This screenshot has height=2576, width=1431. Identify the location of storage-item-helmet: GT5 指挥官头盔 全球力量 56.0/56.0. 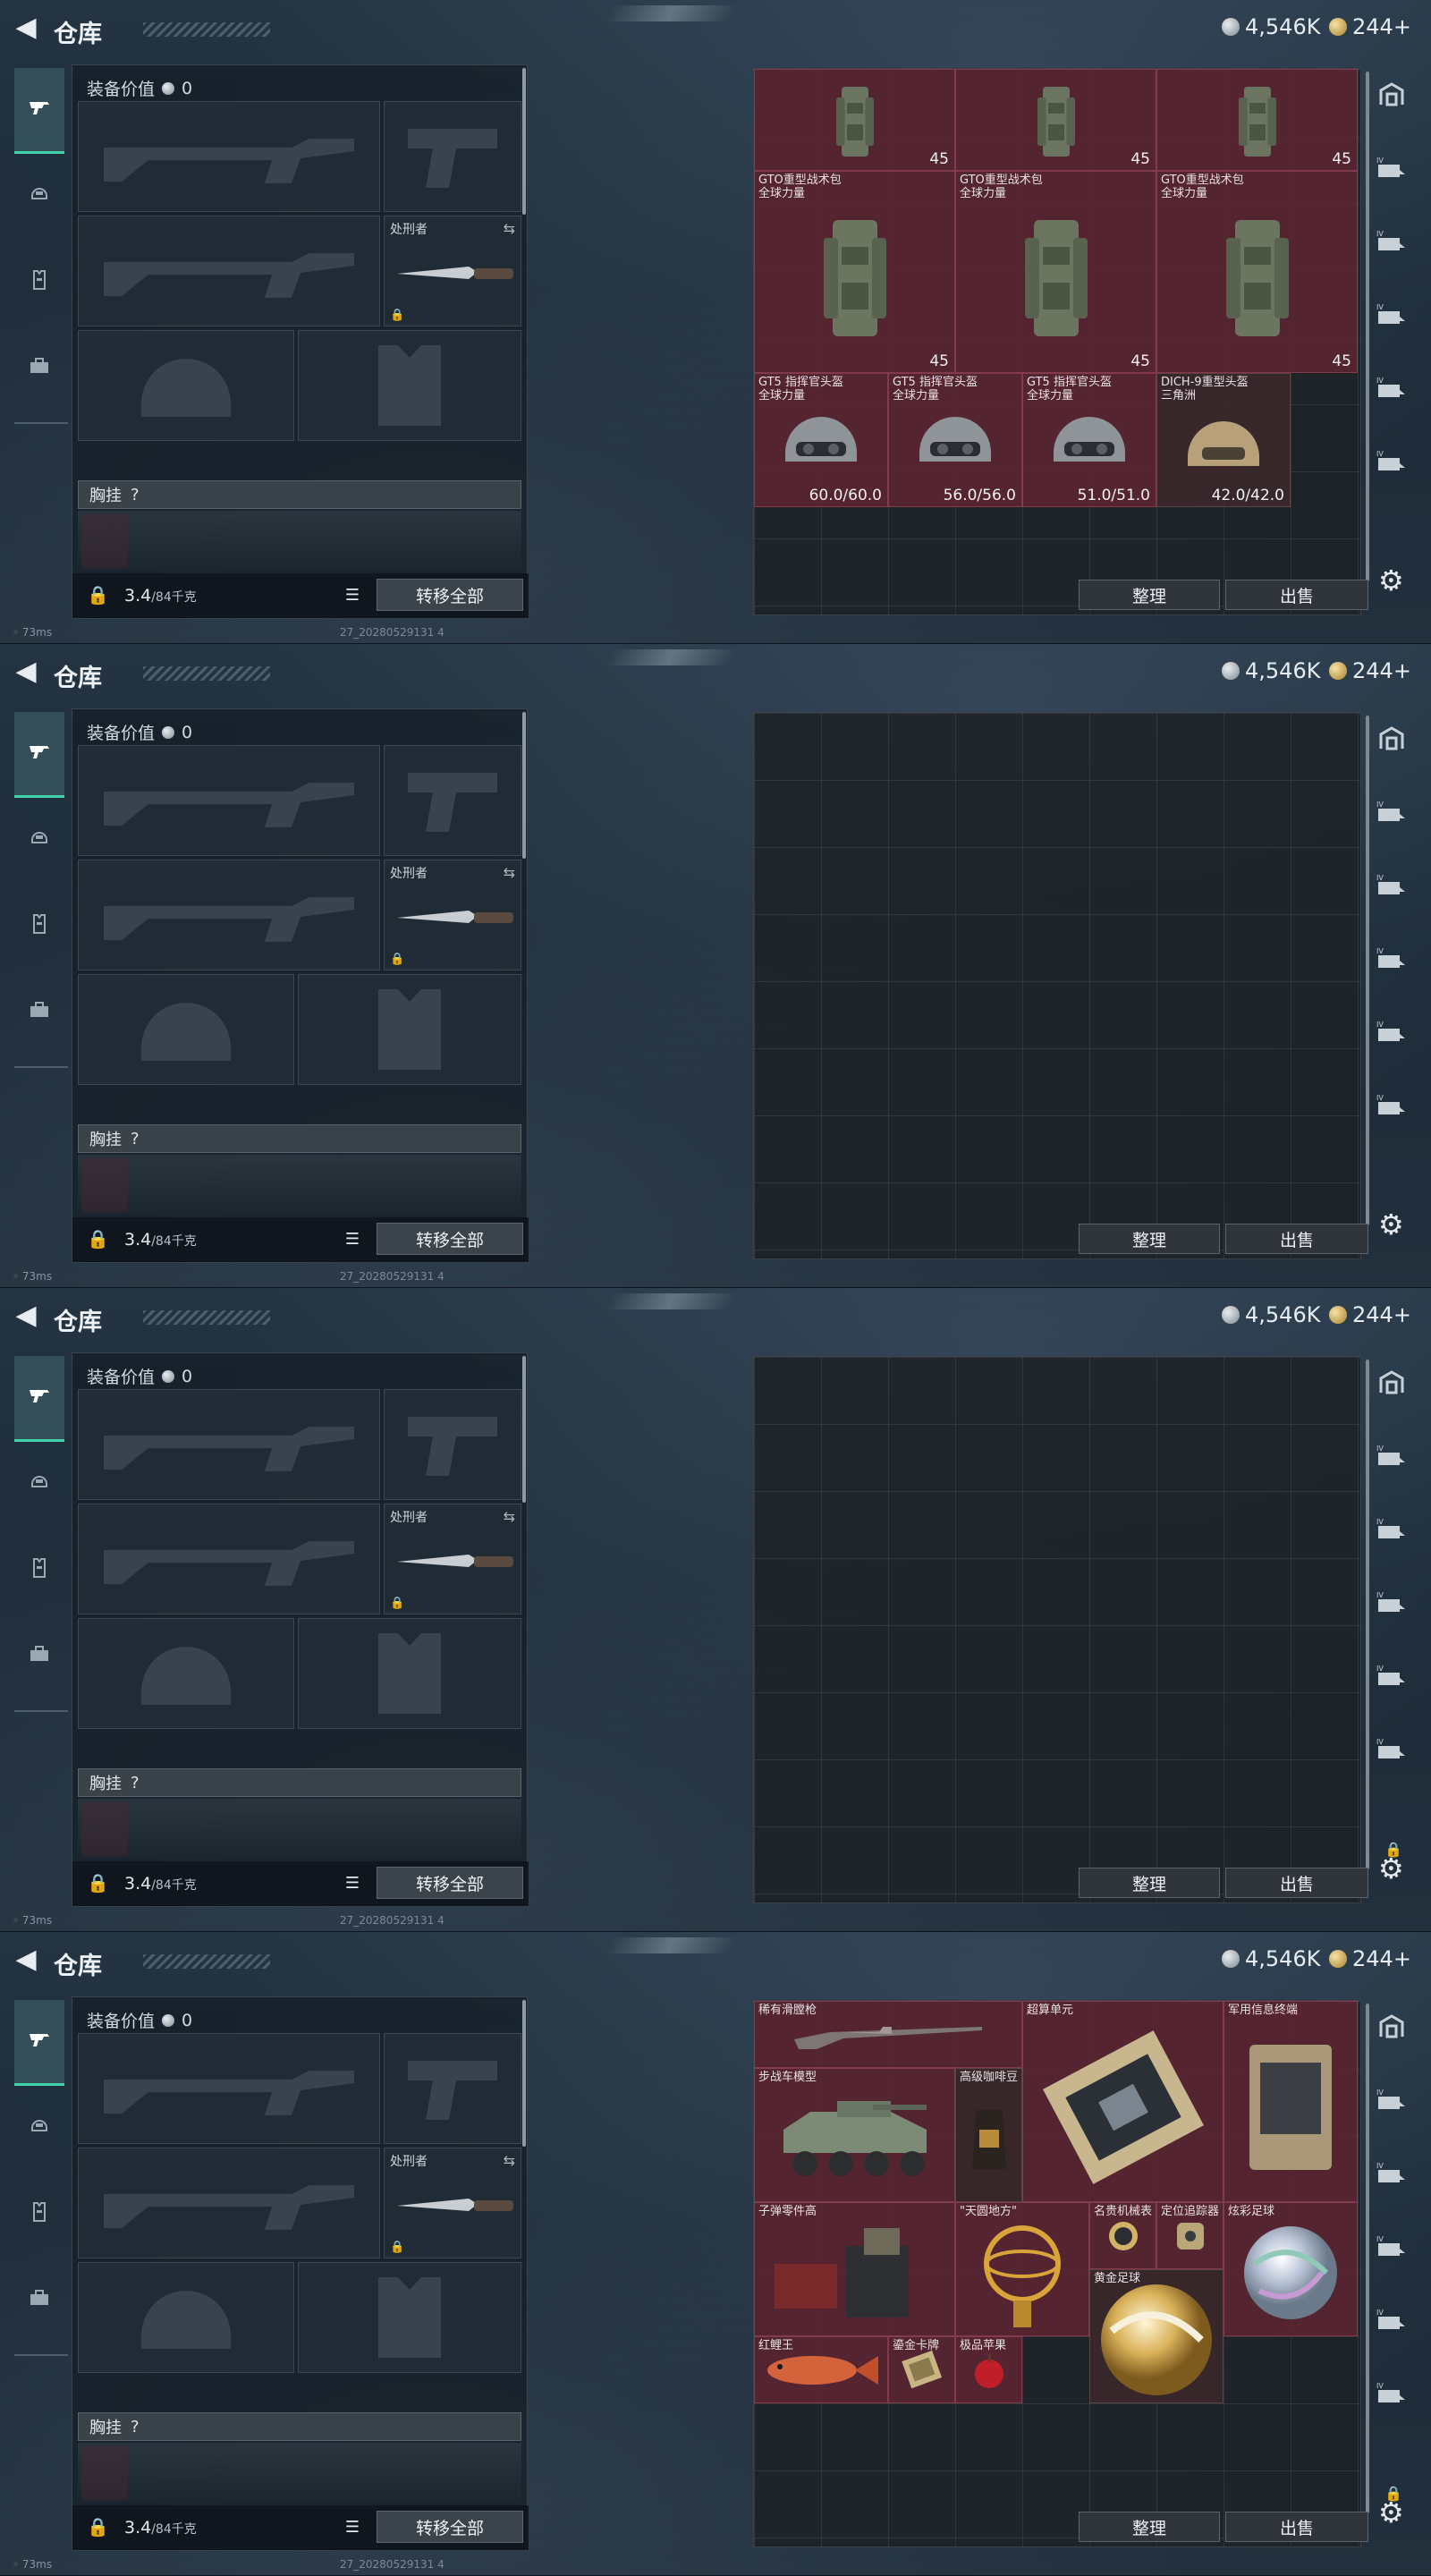
(955, 440).